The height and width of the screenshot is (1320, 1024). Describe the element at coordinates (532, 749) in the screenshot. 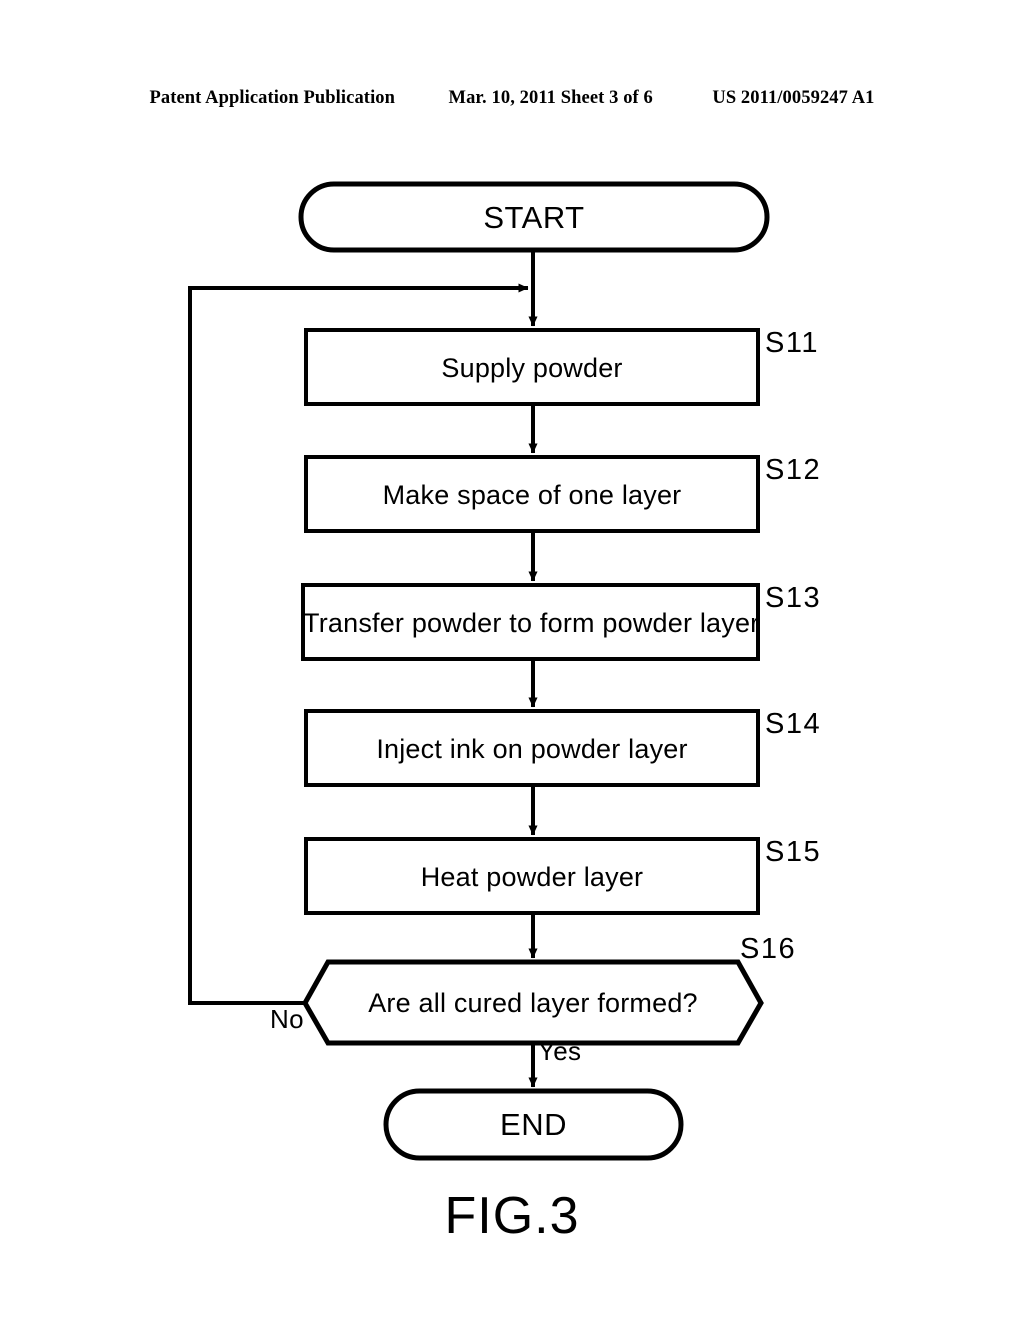

I see `process-label-s14: Inject ink on powder layer` at that location.